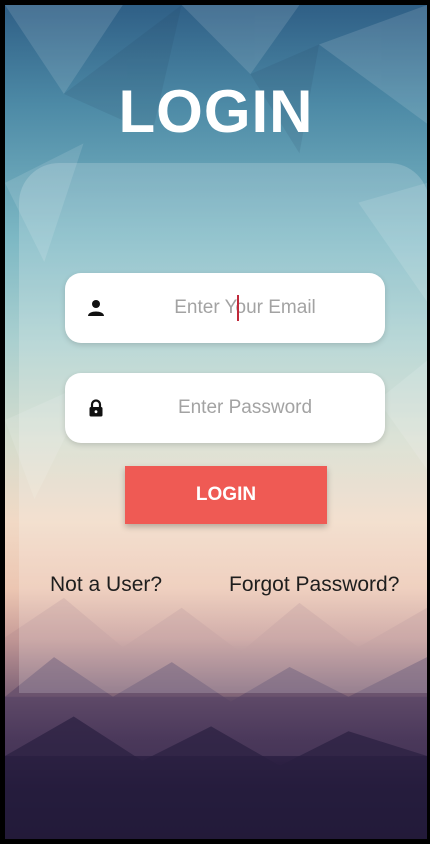 This screenshot has width=430, height=844. Describe the element at coordinates (238, 308) in the screenshot. I see `text-cursor` at that location.